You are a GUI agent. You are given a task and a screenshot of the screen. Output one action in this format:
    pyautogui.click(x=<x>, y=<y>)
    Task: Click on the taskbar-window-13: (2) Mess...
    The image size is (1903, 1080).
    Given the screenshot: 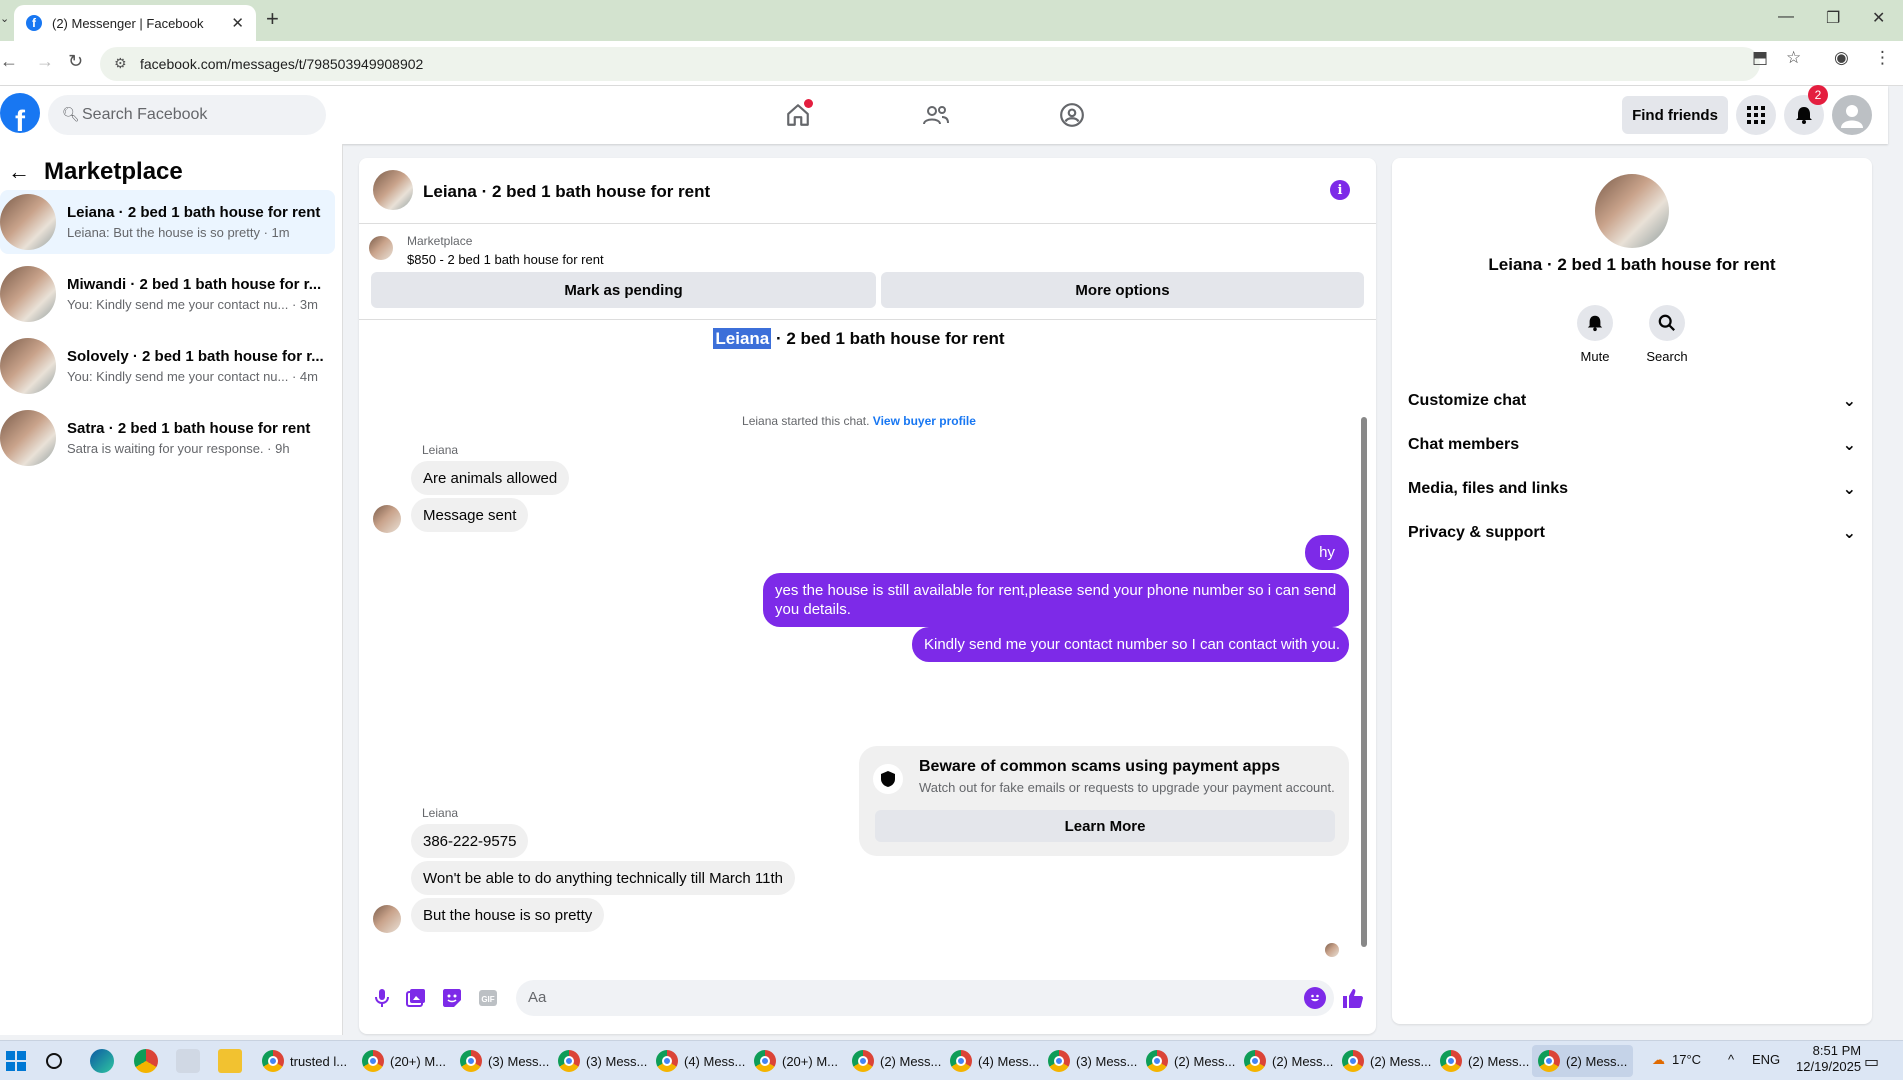 What is the action you would take?
    pyautogui.click(x=1484, y=1061)
    